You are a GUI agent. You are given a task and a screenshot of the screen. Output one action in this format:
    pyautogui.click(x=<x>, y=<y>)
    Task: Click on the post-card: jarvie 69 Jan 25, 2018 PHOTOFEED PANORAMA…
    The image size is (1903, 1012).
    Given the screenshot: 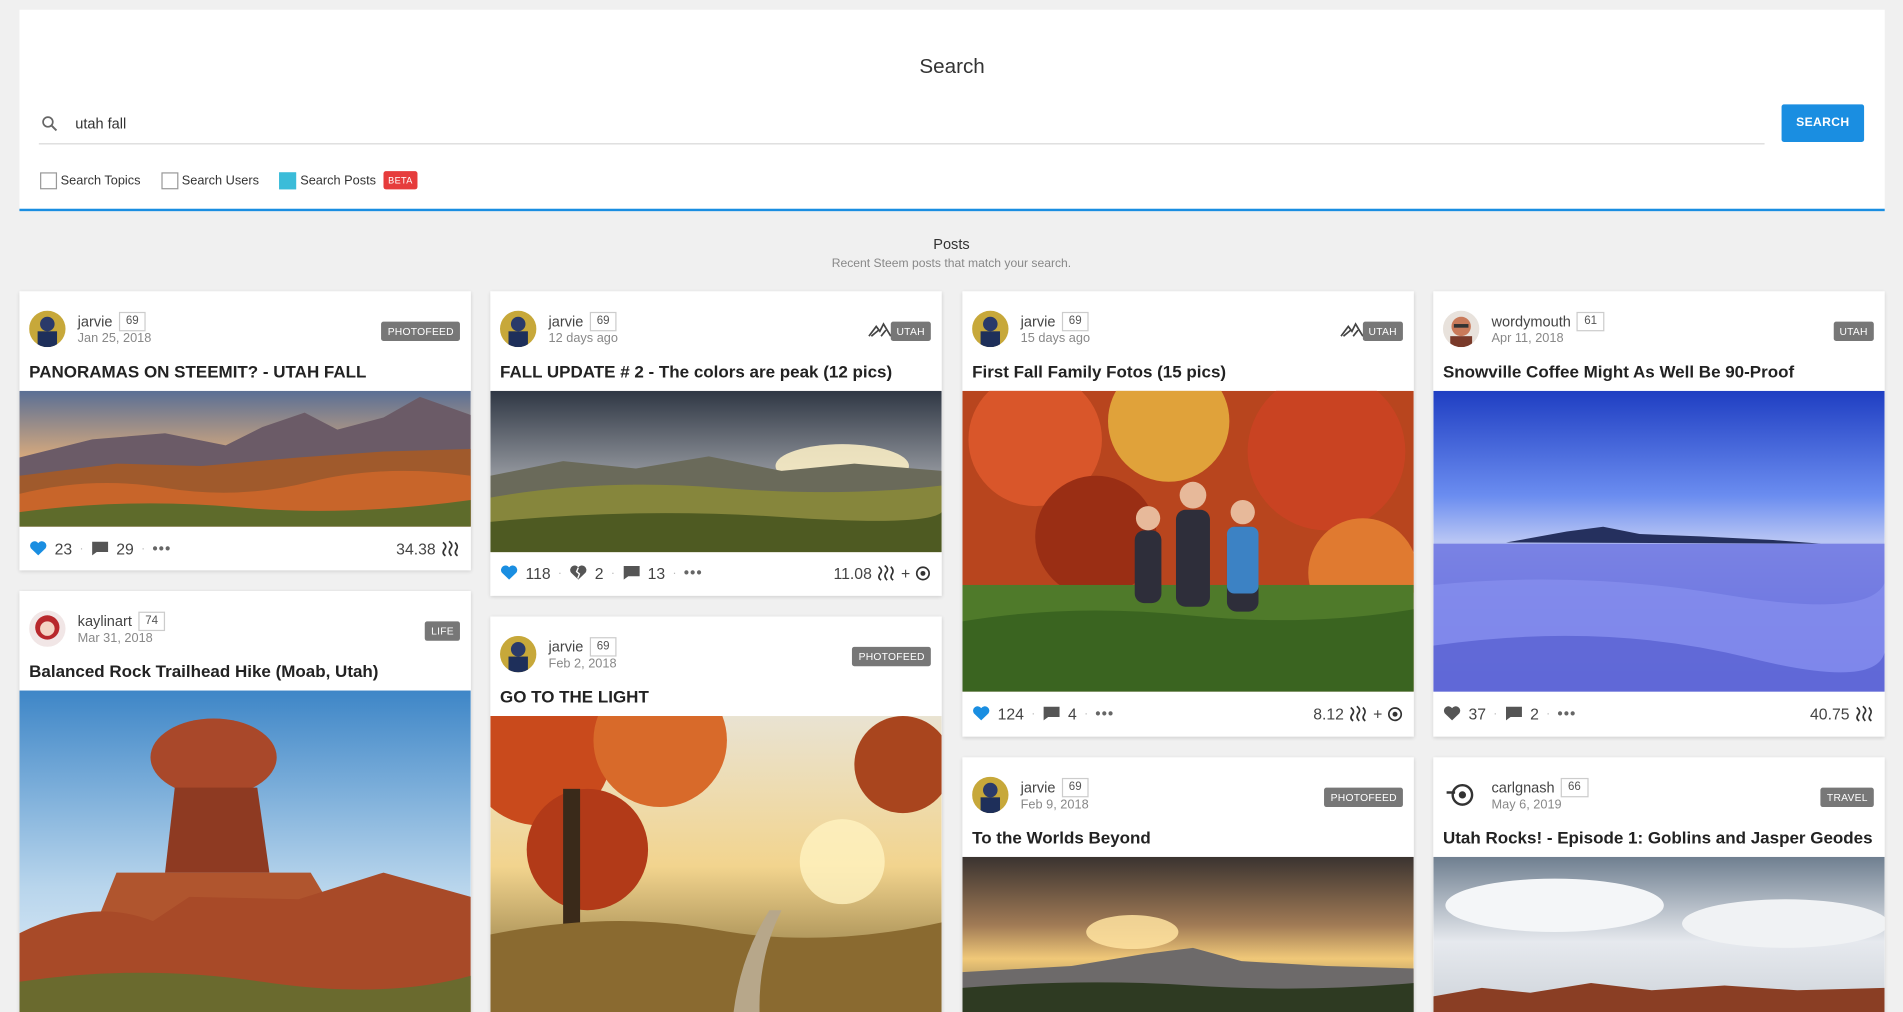 What is the action you would take?
    pyautogui.click(x=245, y=431)
    